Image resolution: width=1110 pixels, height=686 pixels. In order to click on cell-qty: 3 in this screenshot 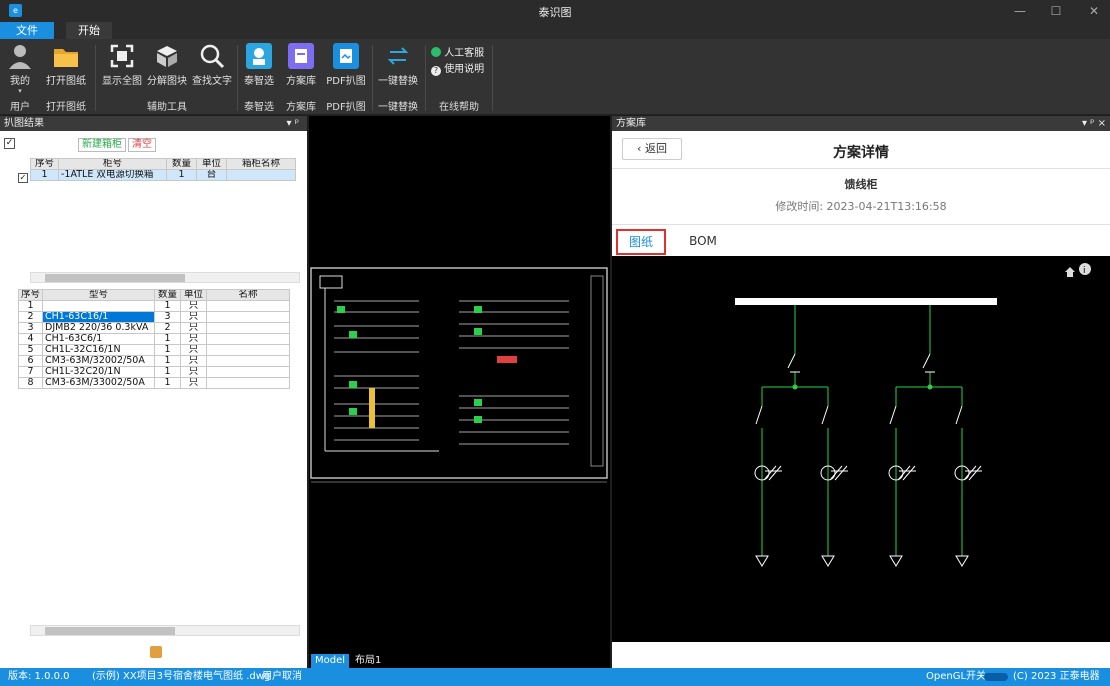, I will do `click(168, 317)`.